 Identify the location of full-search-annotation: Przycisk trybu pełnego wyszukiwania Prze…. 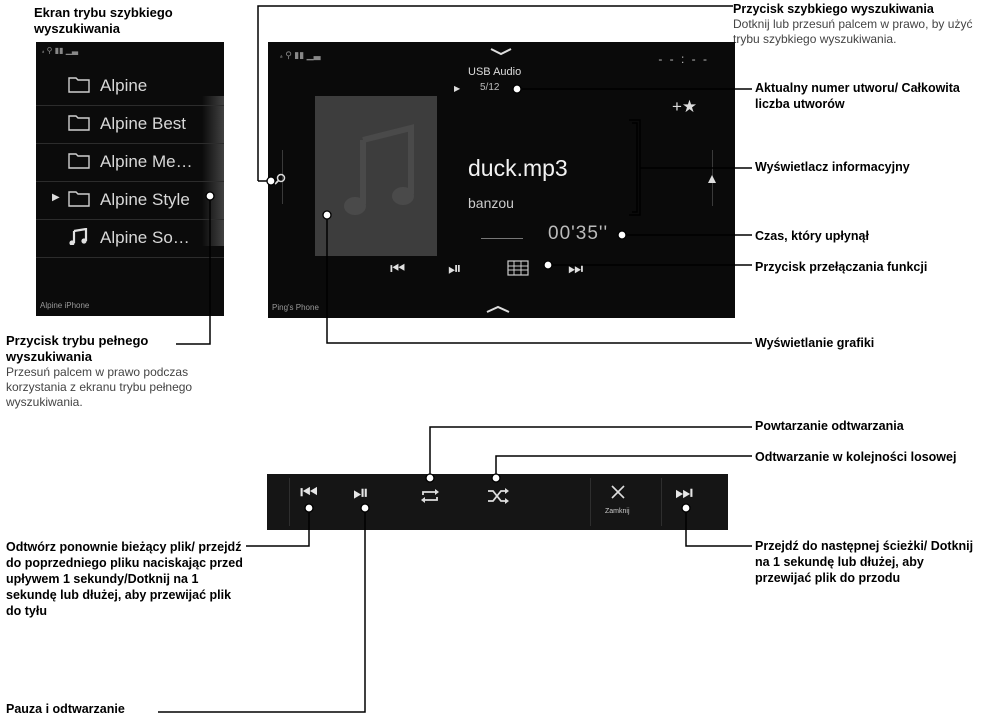
(113, 371).